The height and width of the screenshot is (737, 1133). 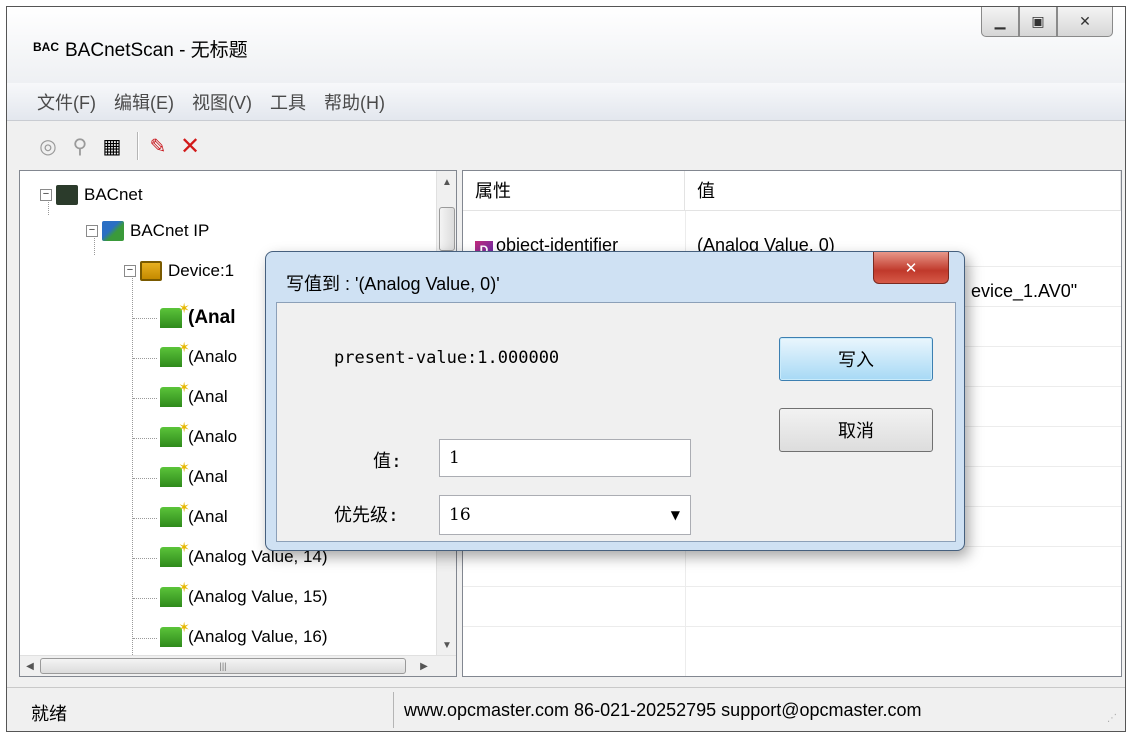 I want to click on tree-node-label: BACnet IP, so click(x=170, y=230).